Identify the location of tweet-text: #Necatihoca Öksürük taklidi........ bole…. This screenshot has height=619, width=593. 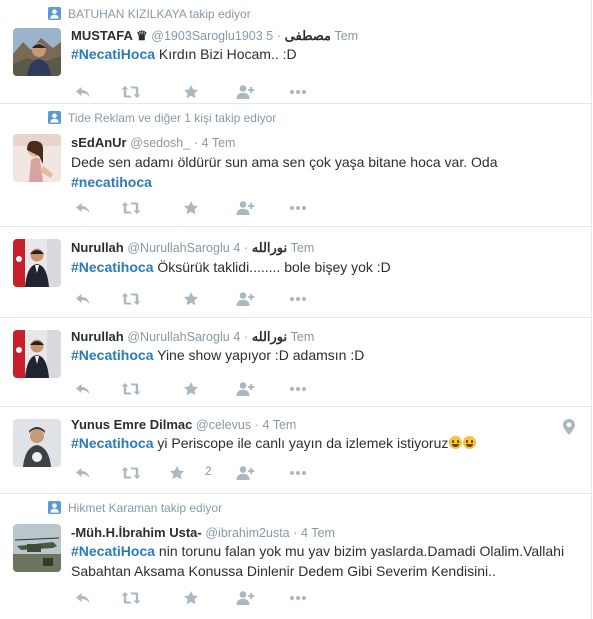
(321, 267).